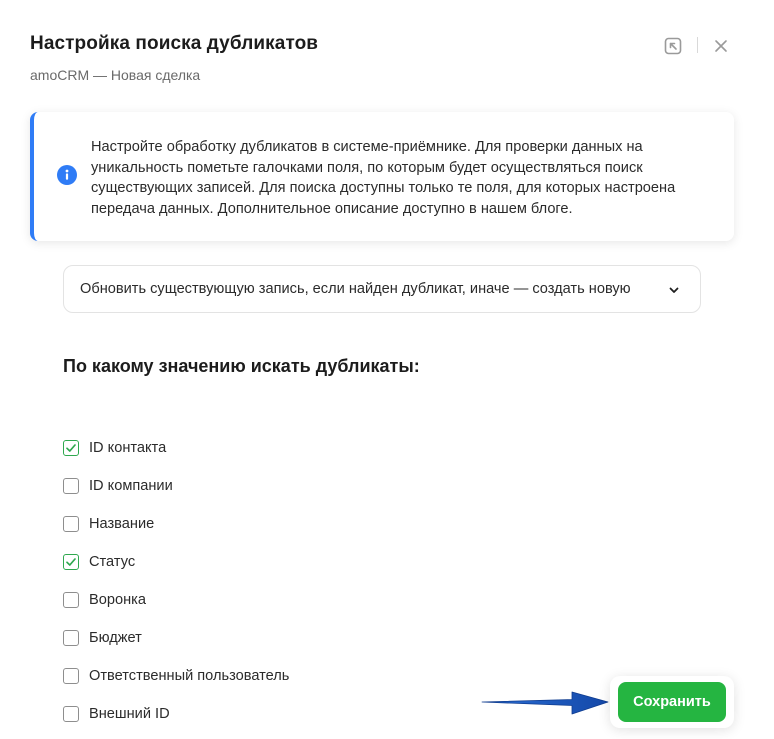  What do you see at coordinates (241, 366) in the screenshot?
I see `section-title: По какому значению искать дубликаты:` at bounding box center [241, 366].